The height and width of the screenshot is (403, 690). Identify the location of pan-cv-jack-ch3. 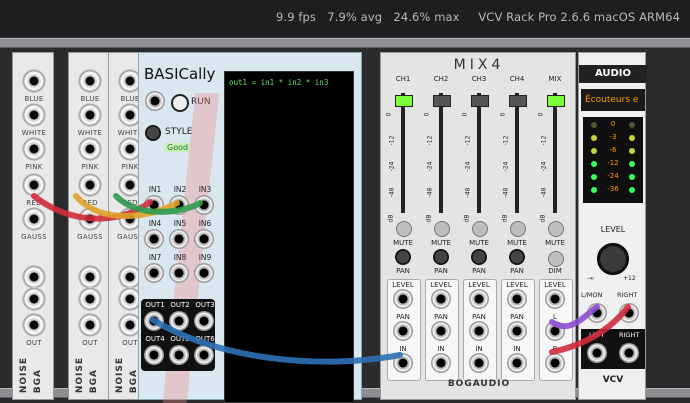
(479, 331).